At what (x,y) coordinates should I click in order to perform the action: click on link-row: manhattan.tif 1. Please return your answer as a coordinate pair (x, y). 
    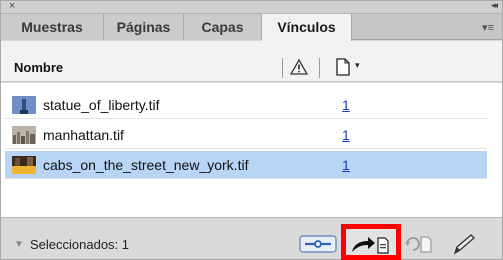
    Looking at the image, I should click on (246, 135).